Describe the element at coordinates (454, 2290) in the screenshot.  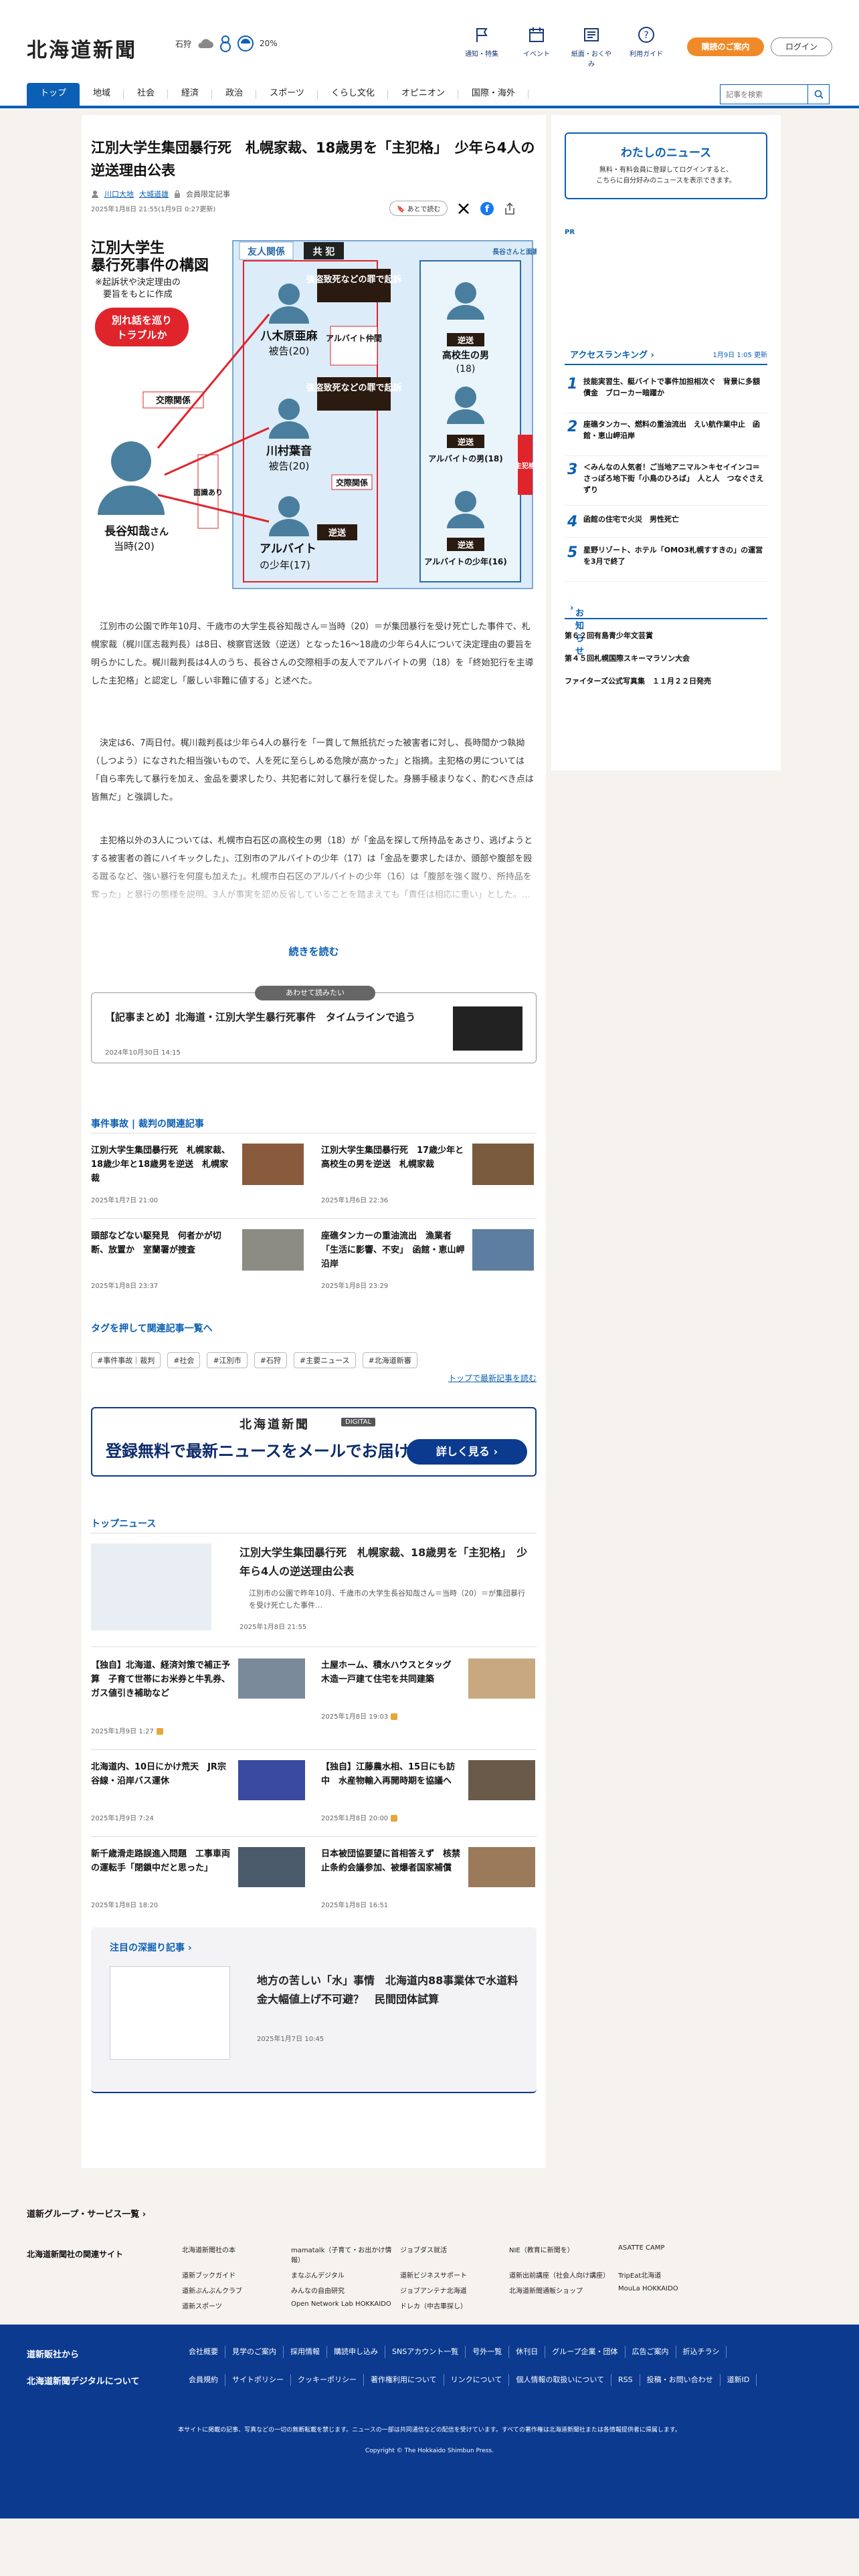
I see `footer-link: ジョブアンテナ北海道` at that location.